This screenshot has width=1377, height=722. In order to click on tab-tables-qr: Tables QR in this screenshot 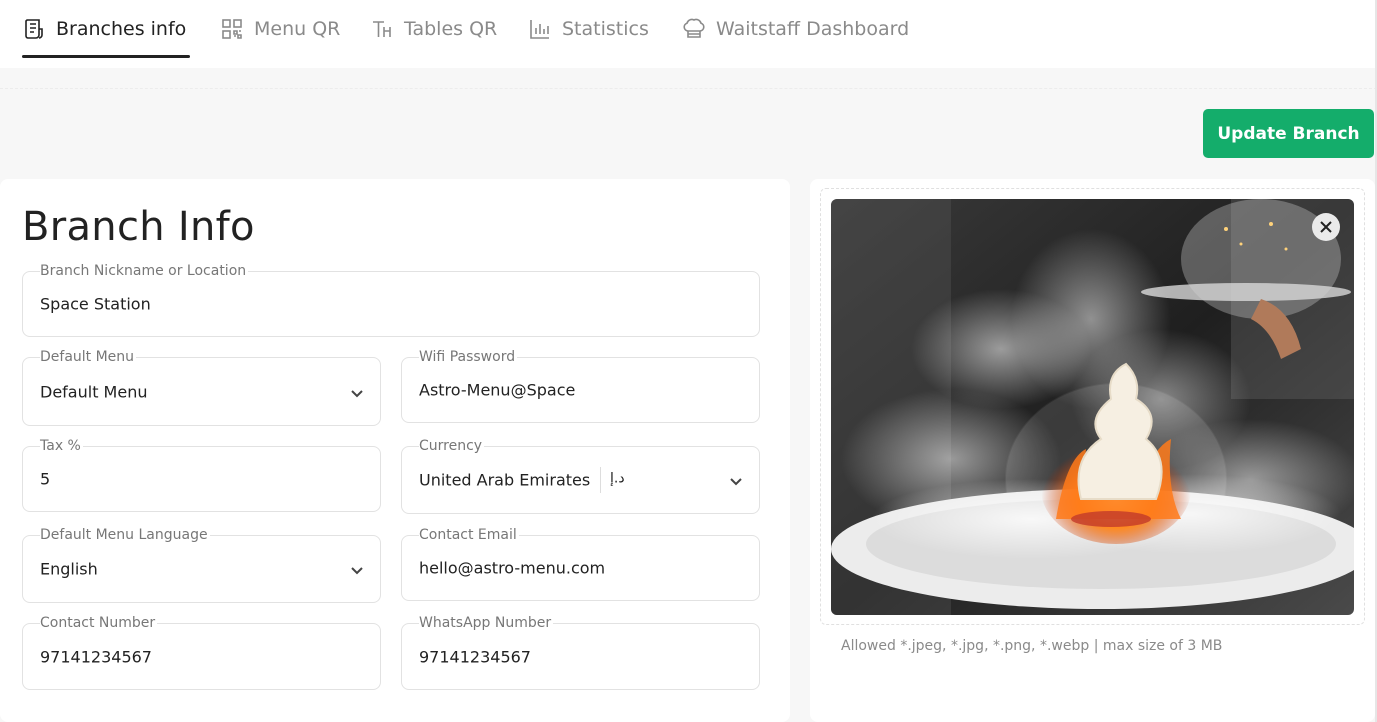, I will do `click(433, 29)`.